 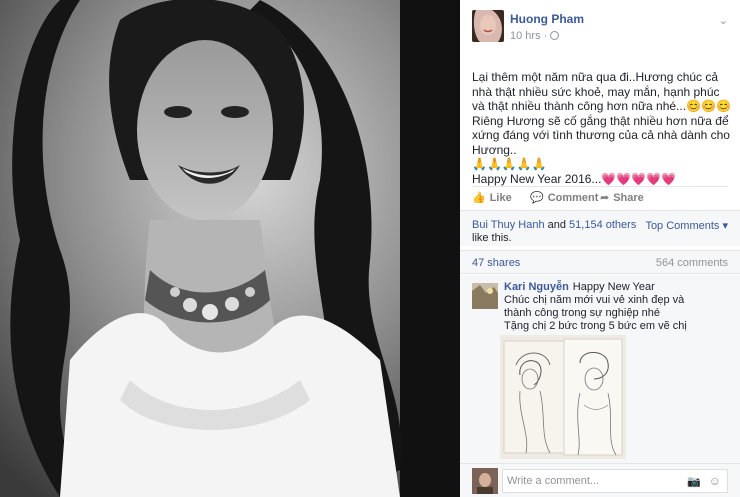 I want to click on post-header: Huong Pham 10 hrs · ⌄, so click(x=602, y=26).